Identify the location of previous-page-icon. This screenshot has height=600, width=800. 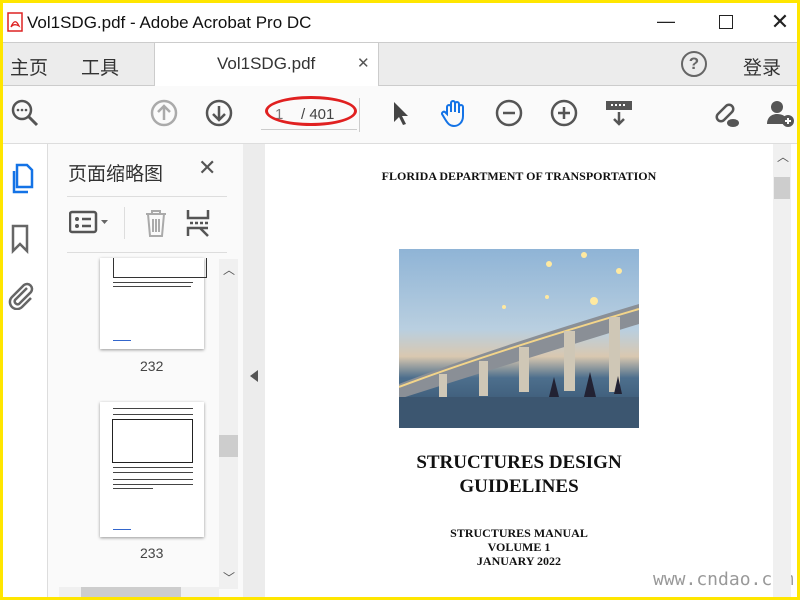
(164, 113).